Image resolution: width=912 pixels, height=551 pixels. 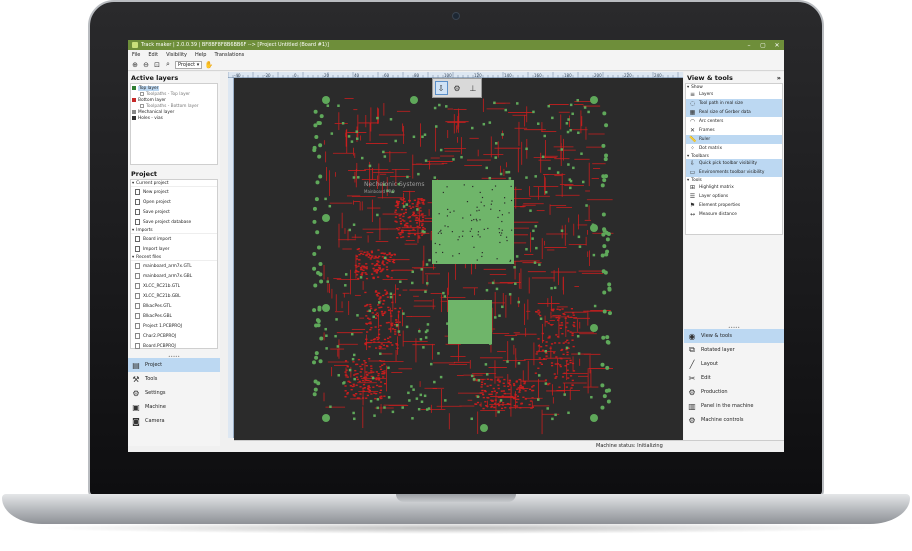 I want to click on recent-files-section: ▾ Recent files, so click(x=174, y=257).